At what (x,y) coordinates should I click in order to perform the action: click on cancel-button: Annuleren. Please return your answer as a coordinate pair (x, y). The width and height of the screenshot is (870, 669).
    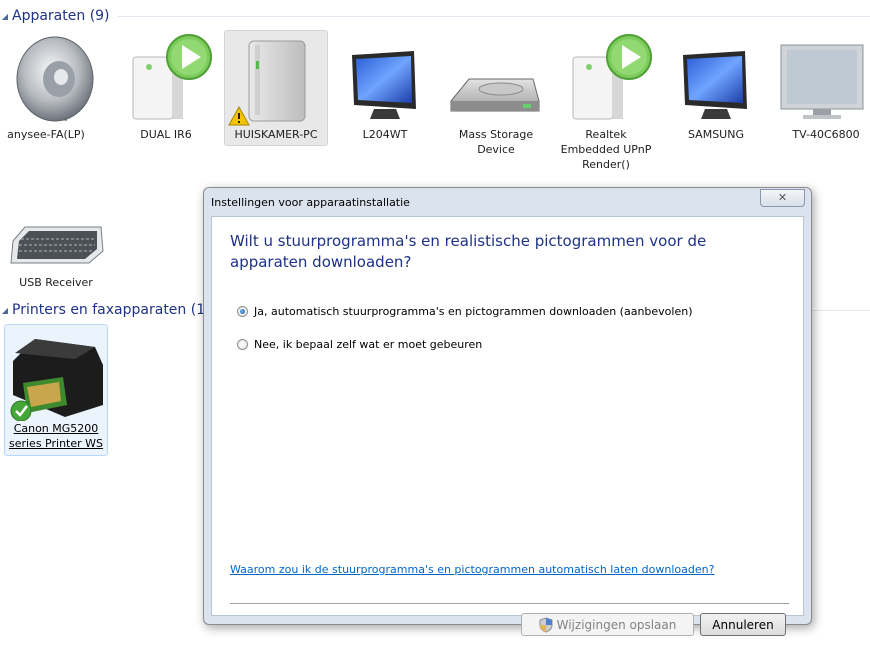
    Looking at the image, I should click on (743, 624).